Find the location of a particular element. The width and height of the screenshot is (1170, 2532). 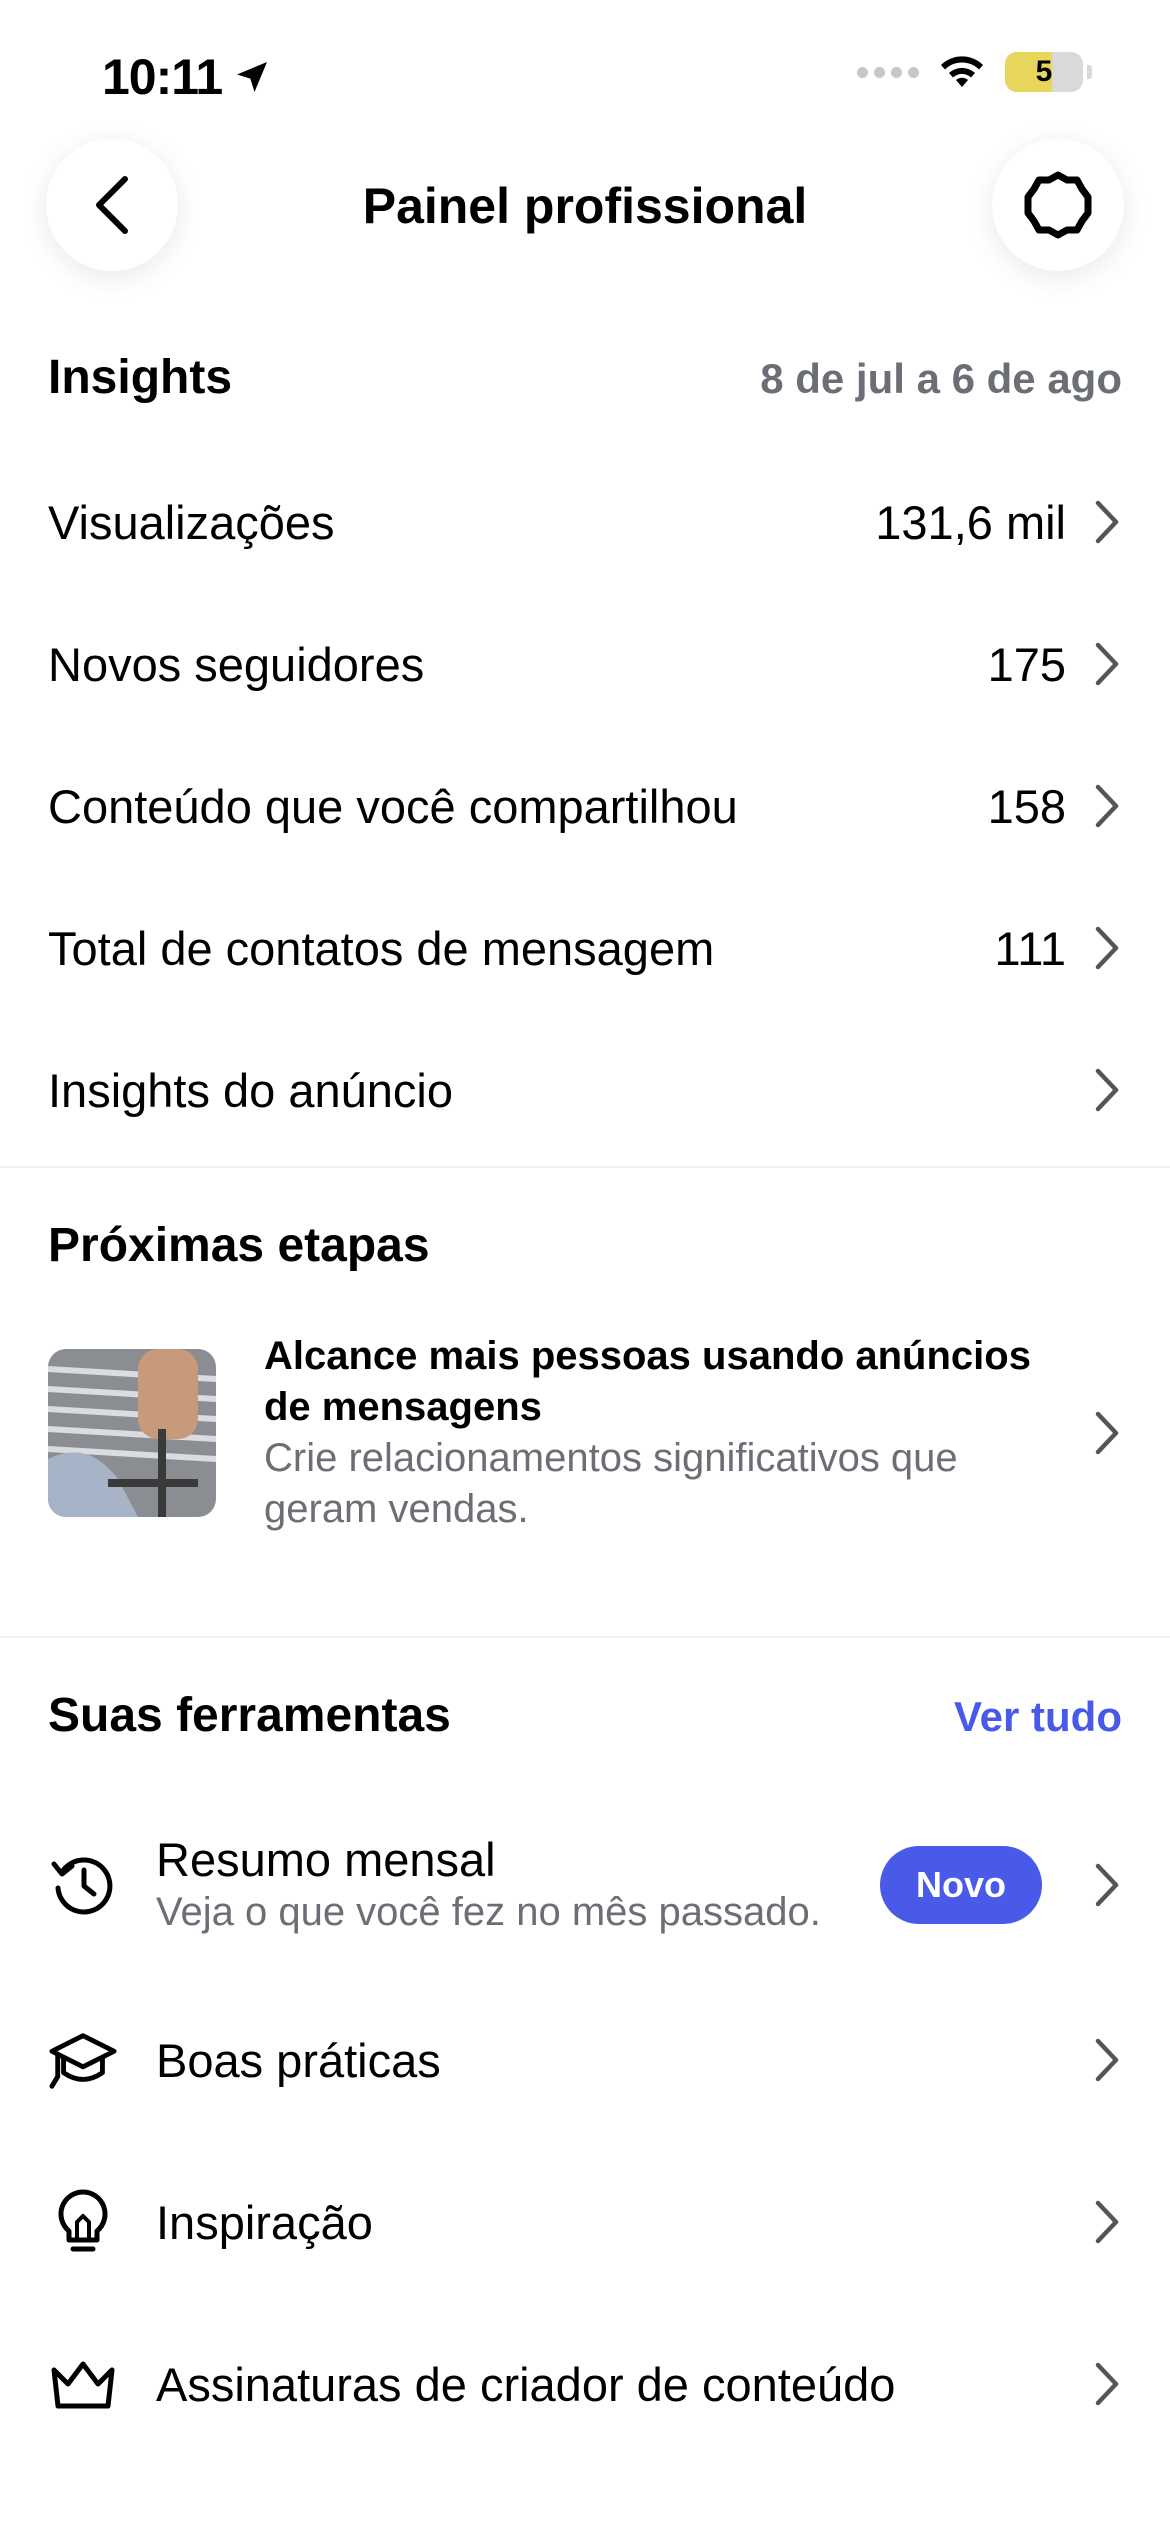

lightbulb-icon is located at coordinates (83, 2222).